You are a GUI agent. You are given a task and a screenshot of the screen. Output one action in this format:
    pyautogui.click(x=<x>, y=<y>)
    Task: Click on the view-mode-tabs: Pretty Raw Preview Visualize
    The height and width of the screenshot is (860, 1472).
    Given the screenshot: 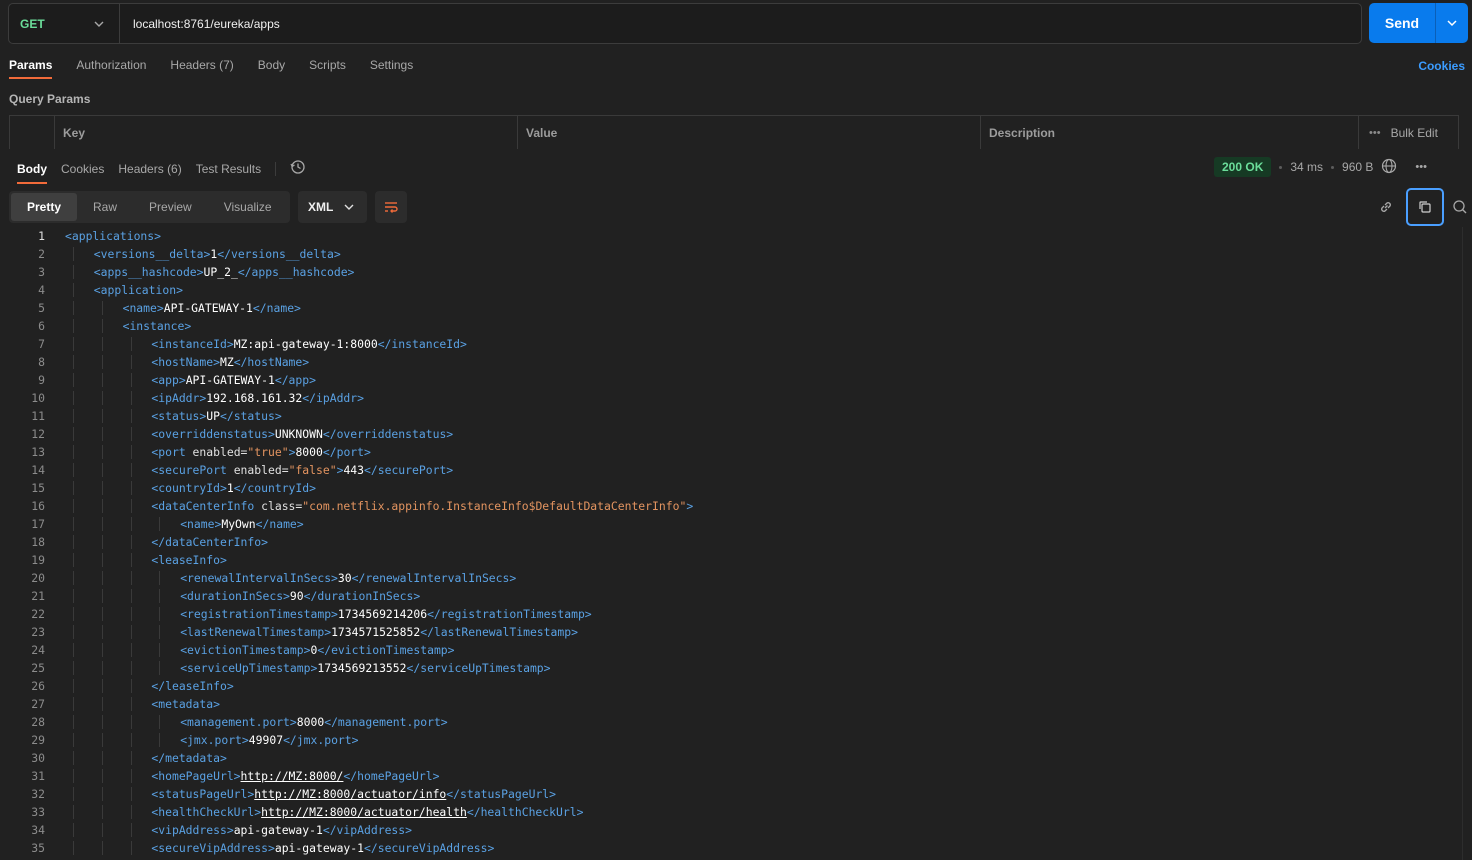 What is the action you would take?
    pyautogui.click(x=149, y=207)
    